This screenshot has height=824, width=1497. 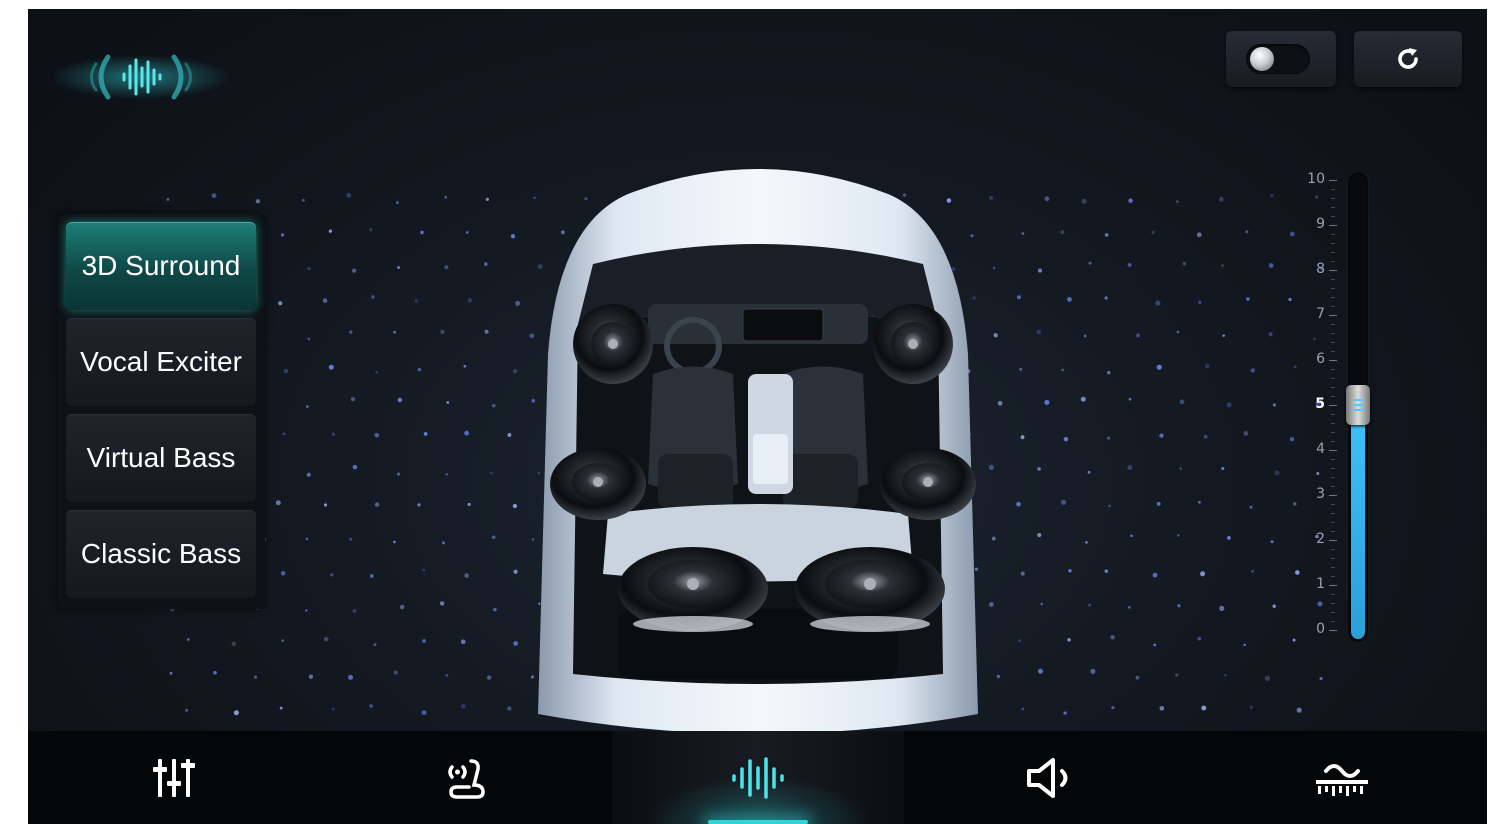 I want to click on mode-3d-surround-button: 3D Surround, so click(x=161, y=266).